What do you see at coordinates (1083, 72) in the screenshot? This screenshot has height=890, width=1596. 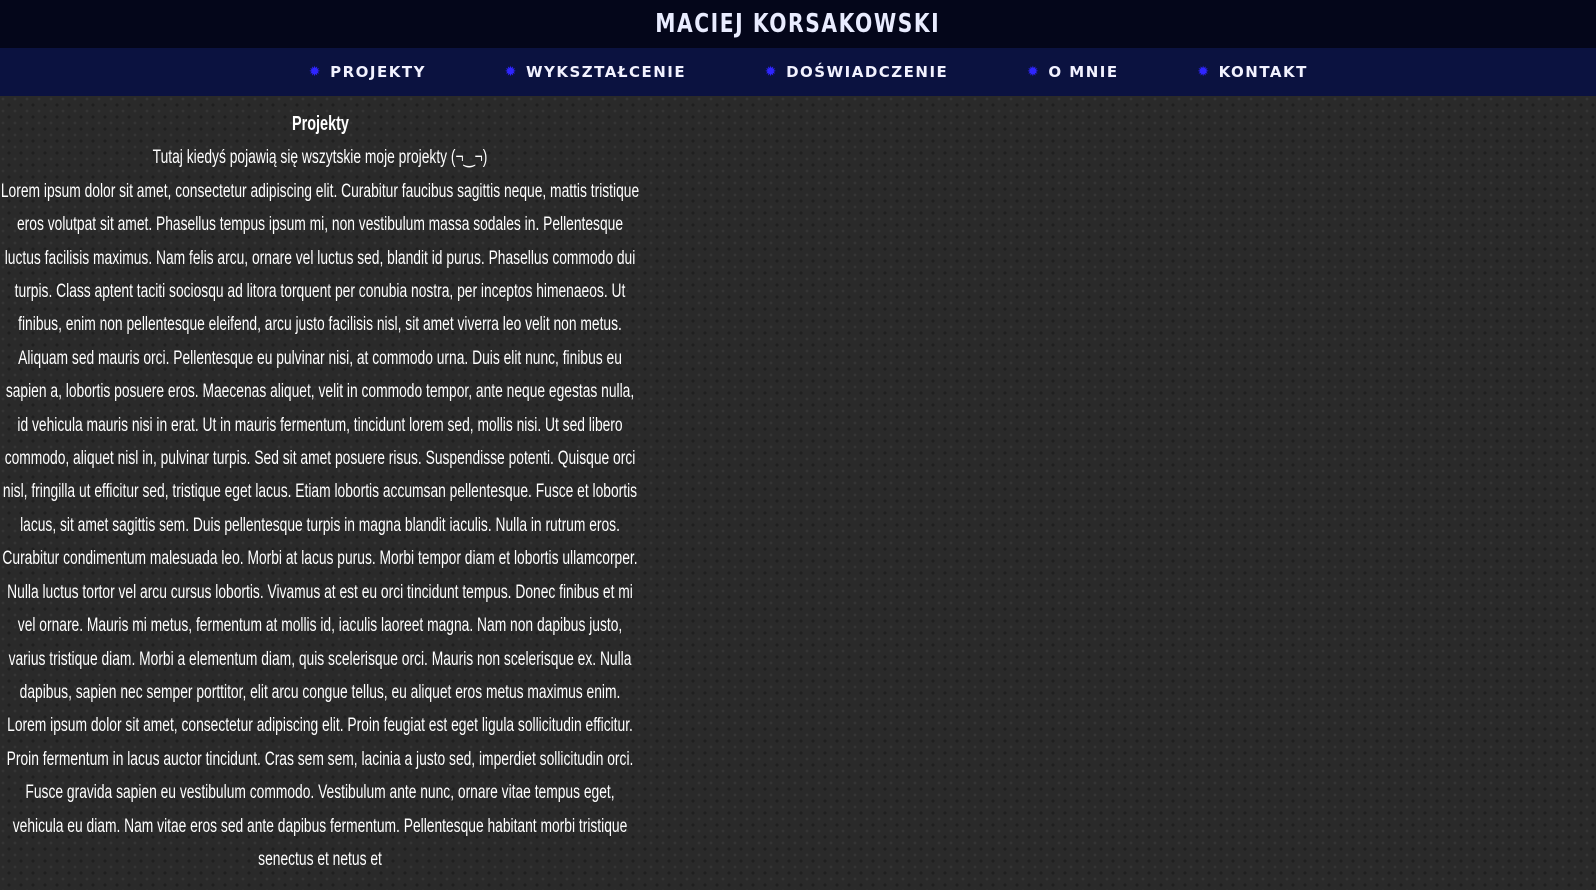 I see `nav-item-label: O MNIE` at bounding box center [1083, 72].